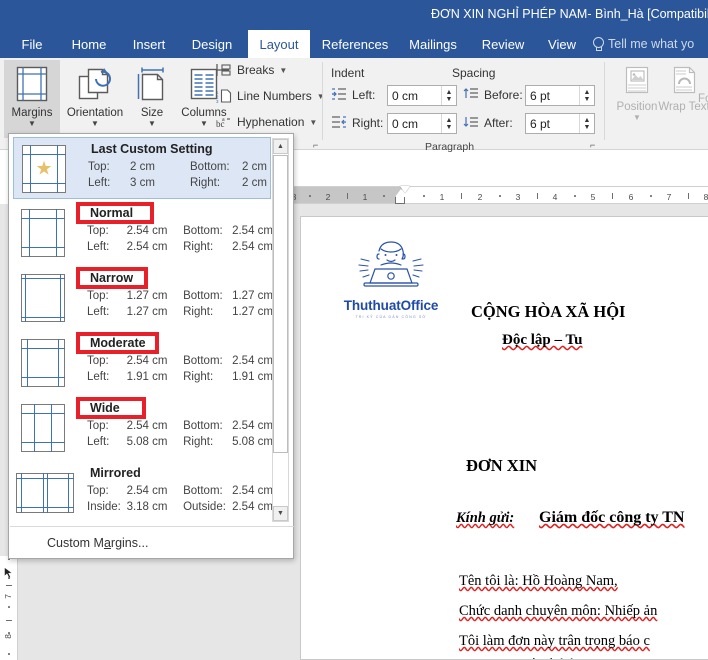 The width and height of the screenshot is (708, 660). I want to click on line-numbers-label: Line Numbers, so click(274, 96).